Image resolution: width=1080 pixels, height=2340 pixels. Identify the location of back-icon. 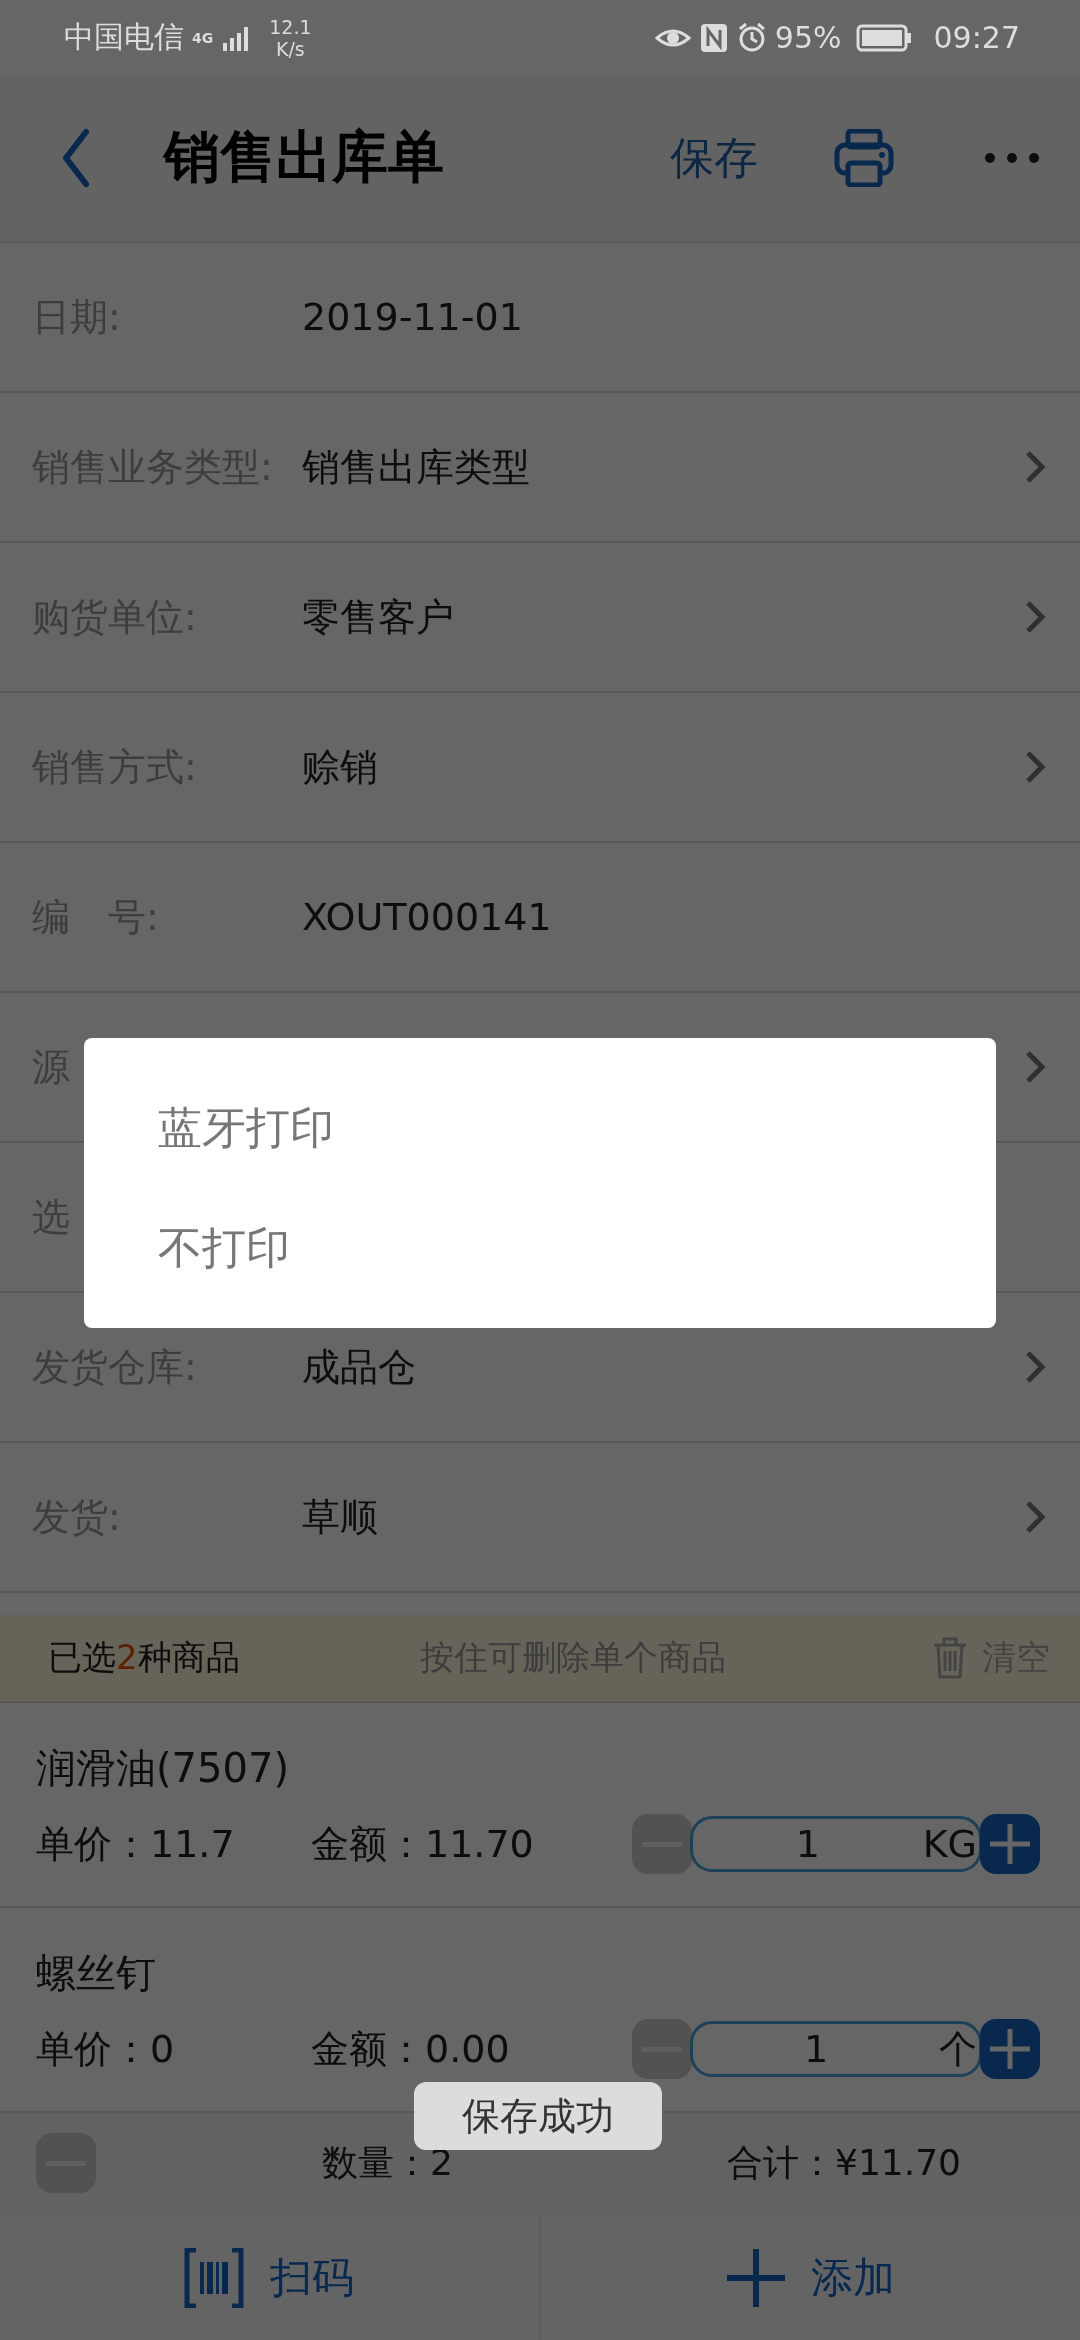
(76, 158).